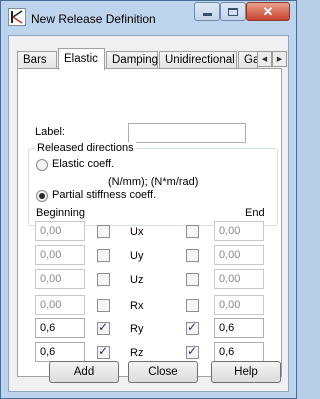 Image resolution: width=320 pixels, height=399 pixels. I want to click on rz-begin-checkbox, so click(103, 351).